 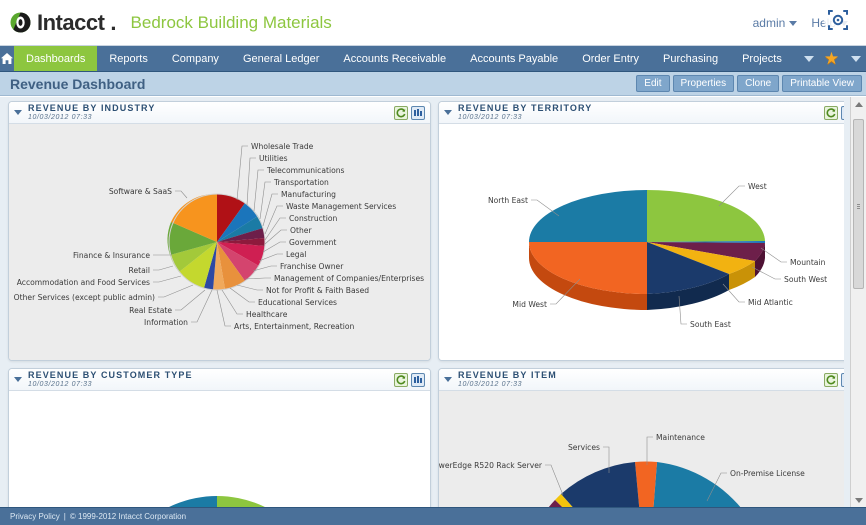 I want to click on edit-button: Edit, so click(x=653, y=83).